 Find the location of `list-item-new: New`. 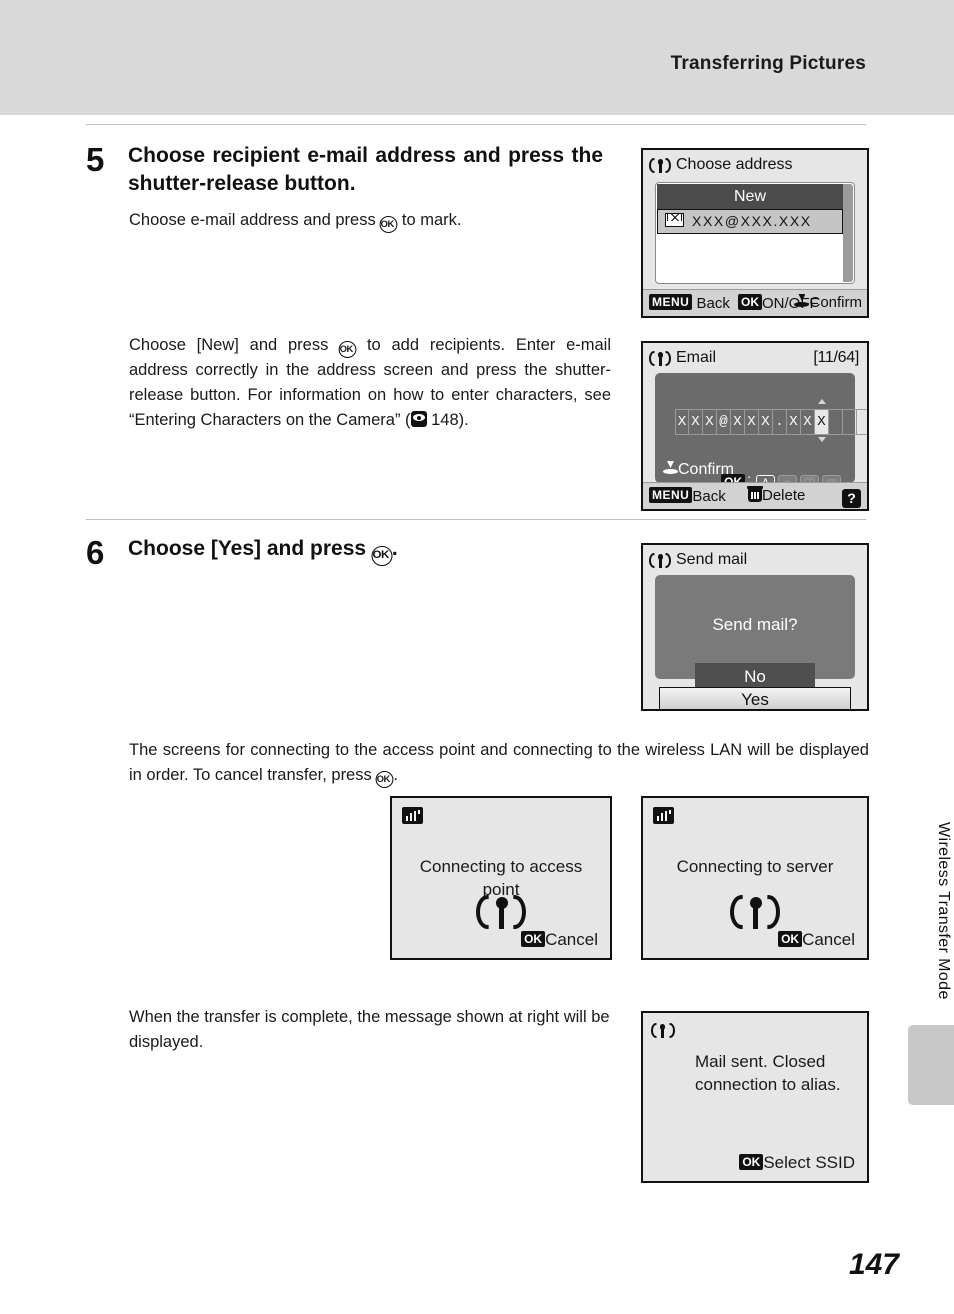

list-item-new: New is located at coordinates (750, 196).